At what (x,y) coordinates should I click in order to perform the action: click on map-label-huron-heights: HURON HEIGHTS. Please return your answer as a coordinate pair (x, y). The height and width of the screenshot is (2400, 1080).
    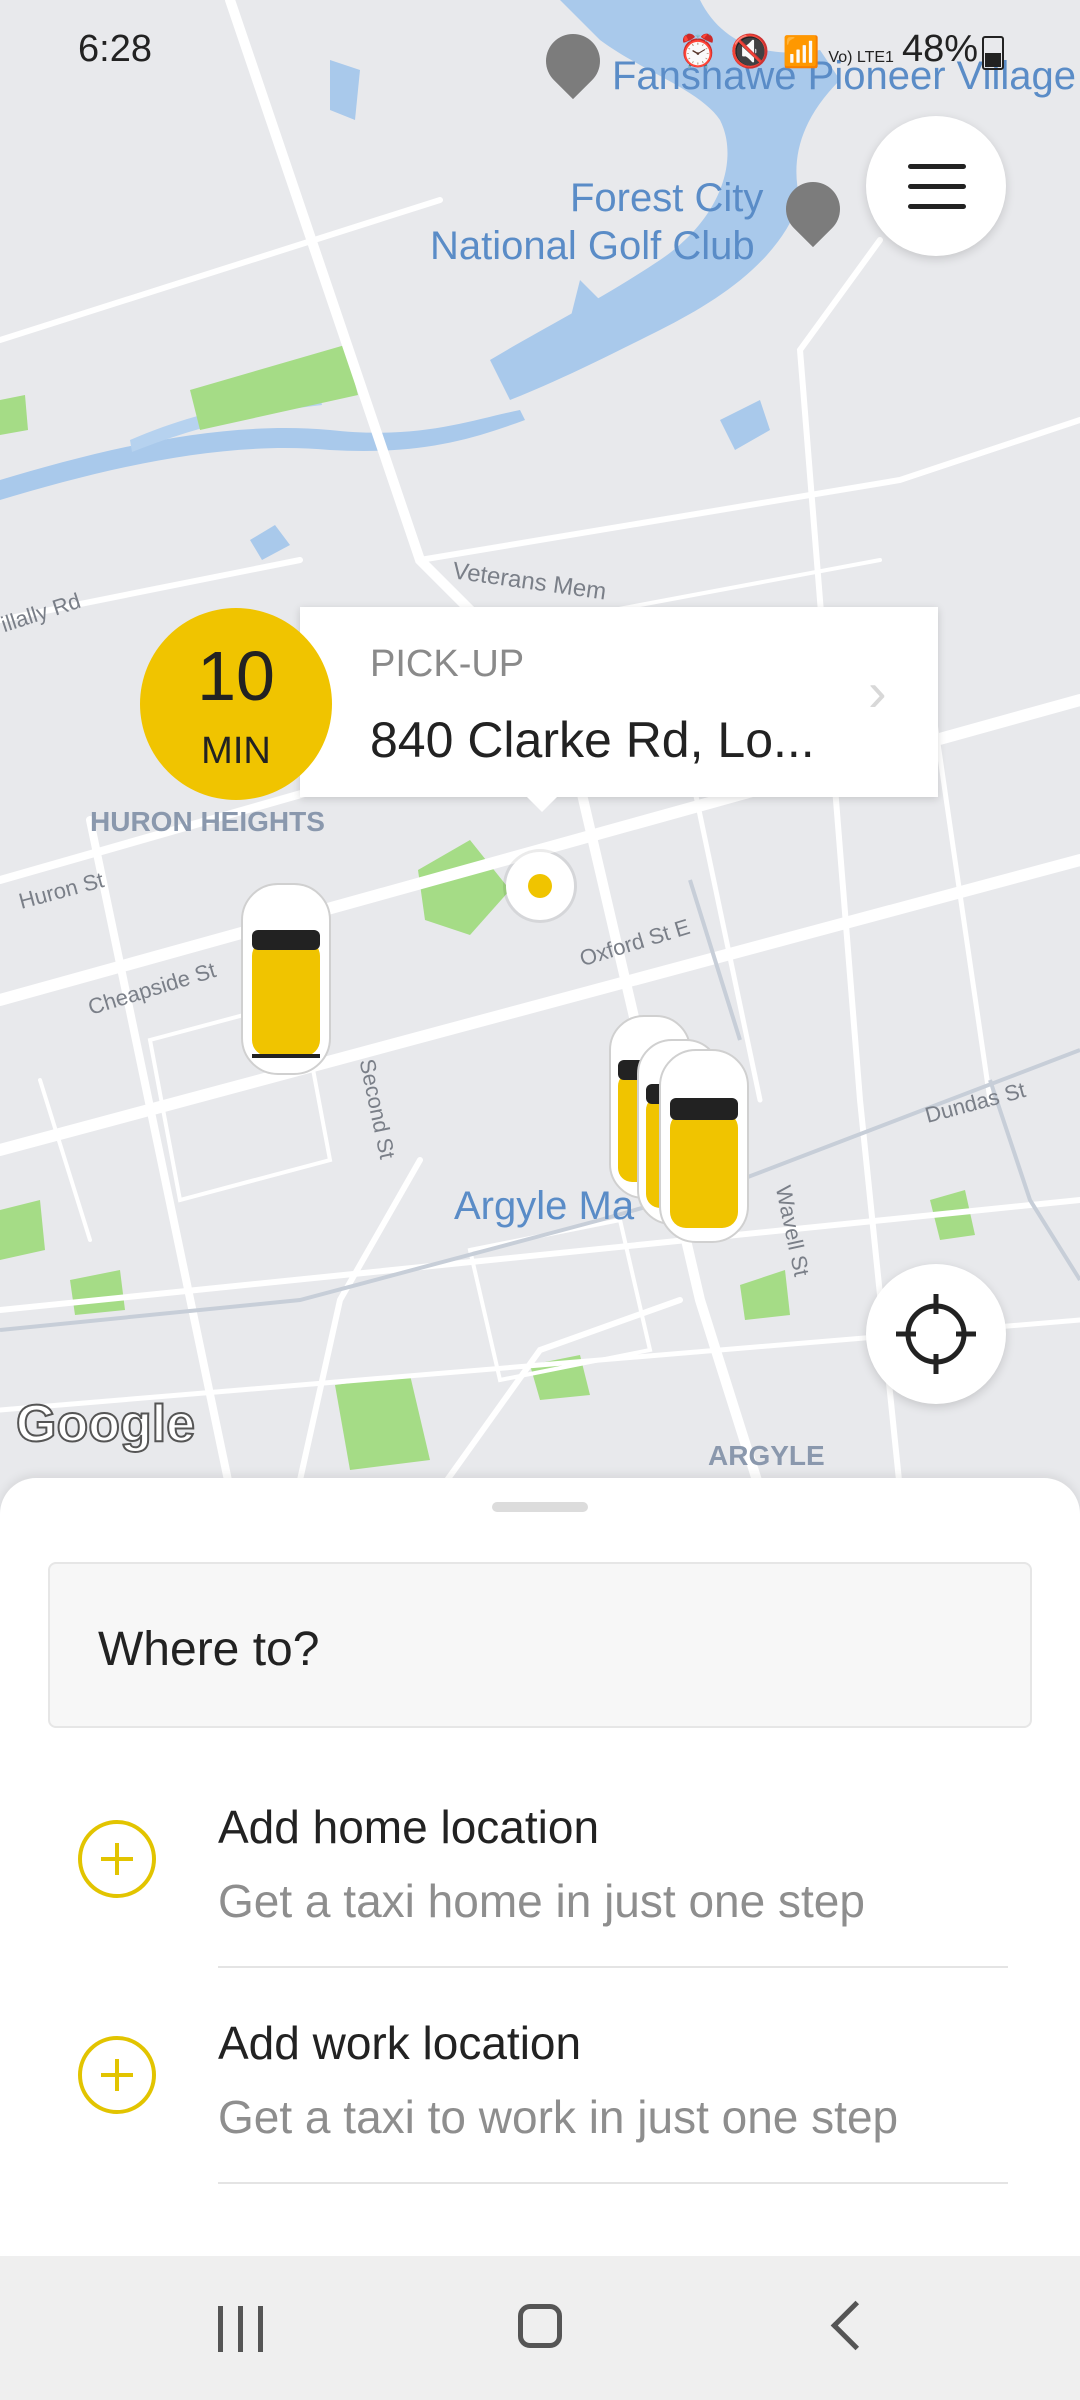
    Looking at the image, I should click on (207, 821).